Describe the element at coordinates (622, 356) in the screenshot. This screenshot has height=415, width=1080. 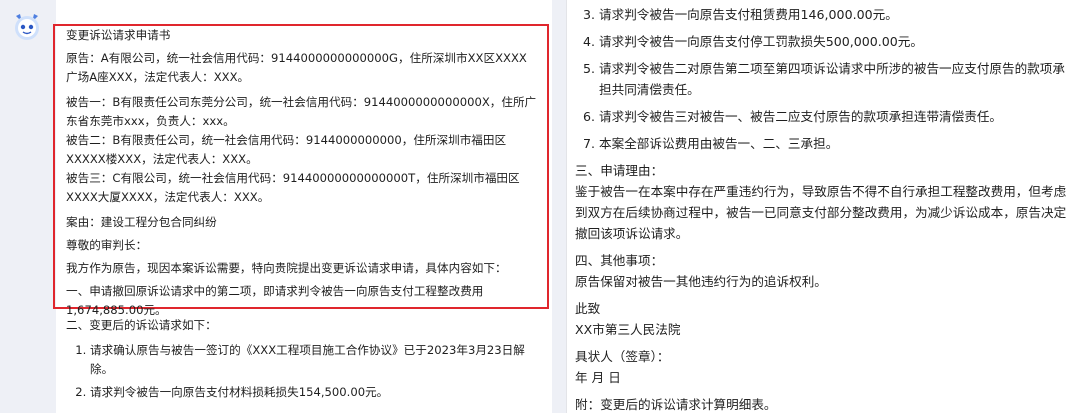
I see `signature-line: 具状人（签章）：` at that location.